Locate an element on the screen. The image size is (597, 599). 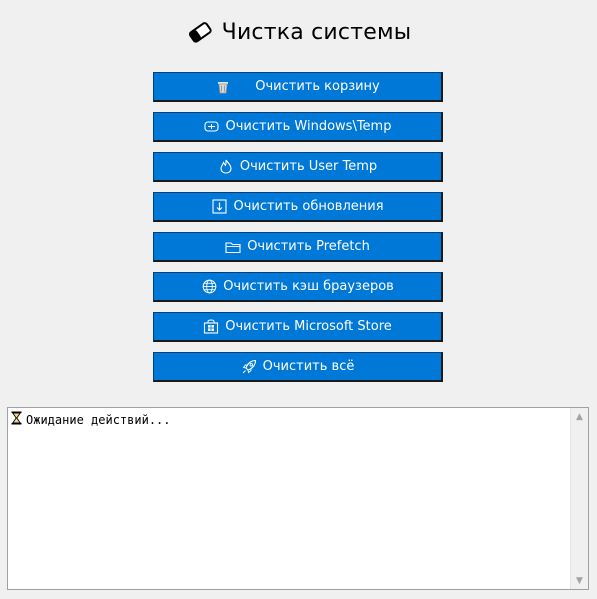
download-icon is located at coordinates (219, 207).